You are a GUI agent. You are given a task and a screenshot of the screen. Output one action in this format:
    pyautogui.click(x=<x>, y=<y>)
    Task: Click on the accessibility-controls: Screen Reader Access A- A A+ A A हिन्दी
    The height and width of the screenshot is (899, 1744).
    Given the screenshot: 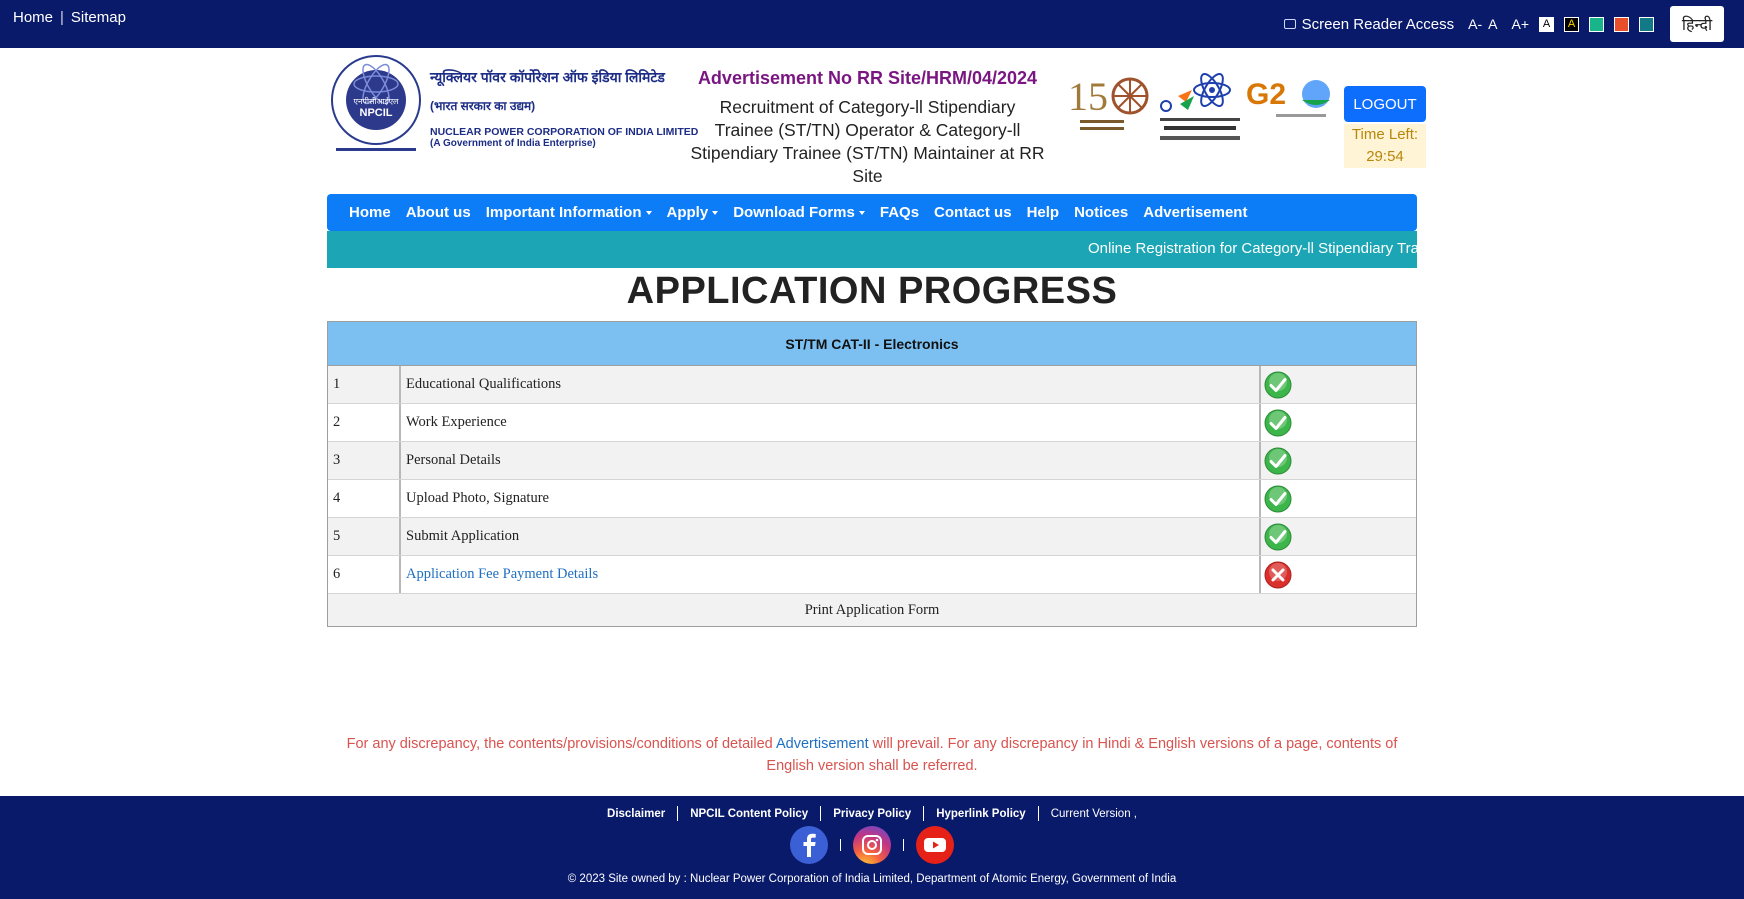 What is the action you would take?
    pyautogui.click(x=1503, y=24)
    